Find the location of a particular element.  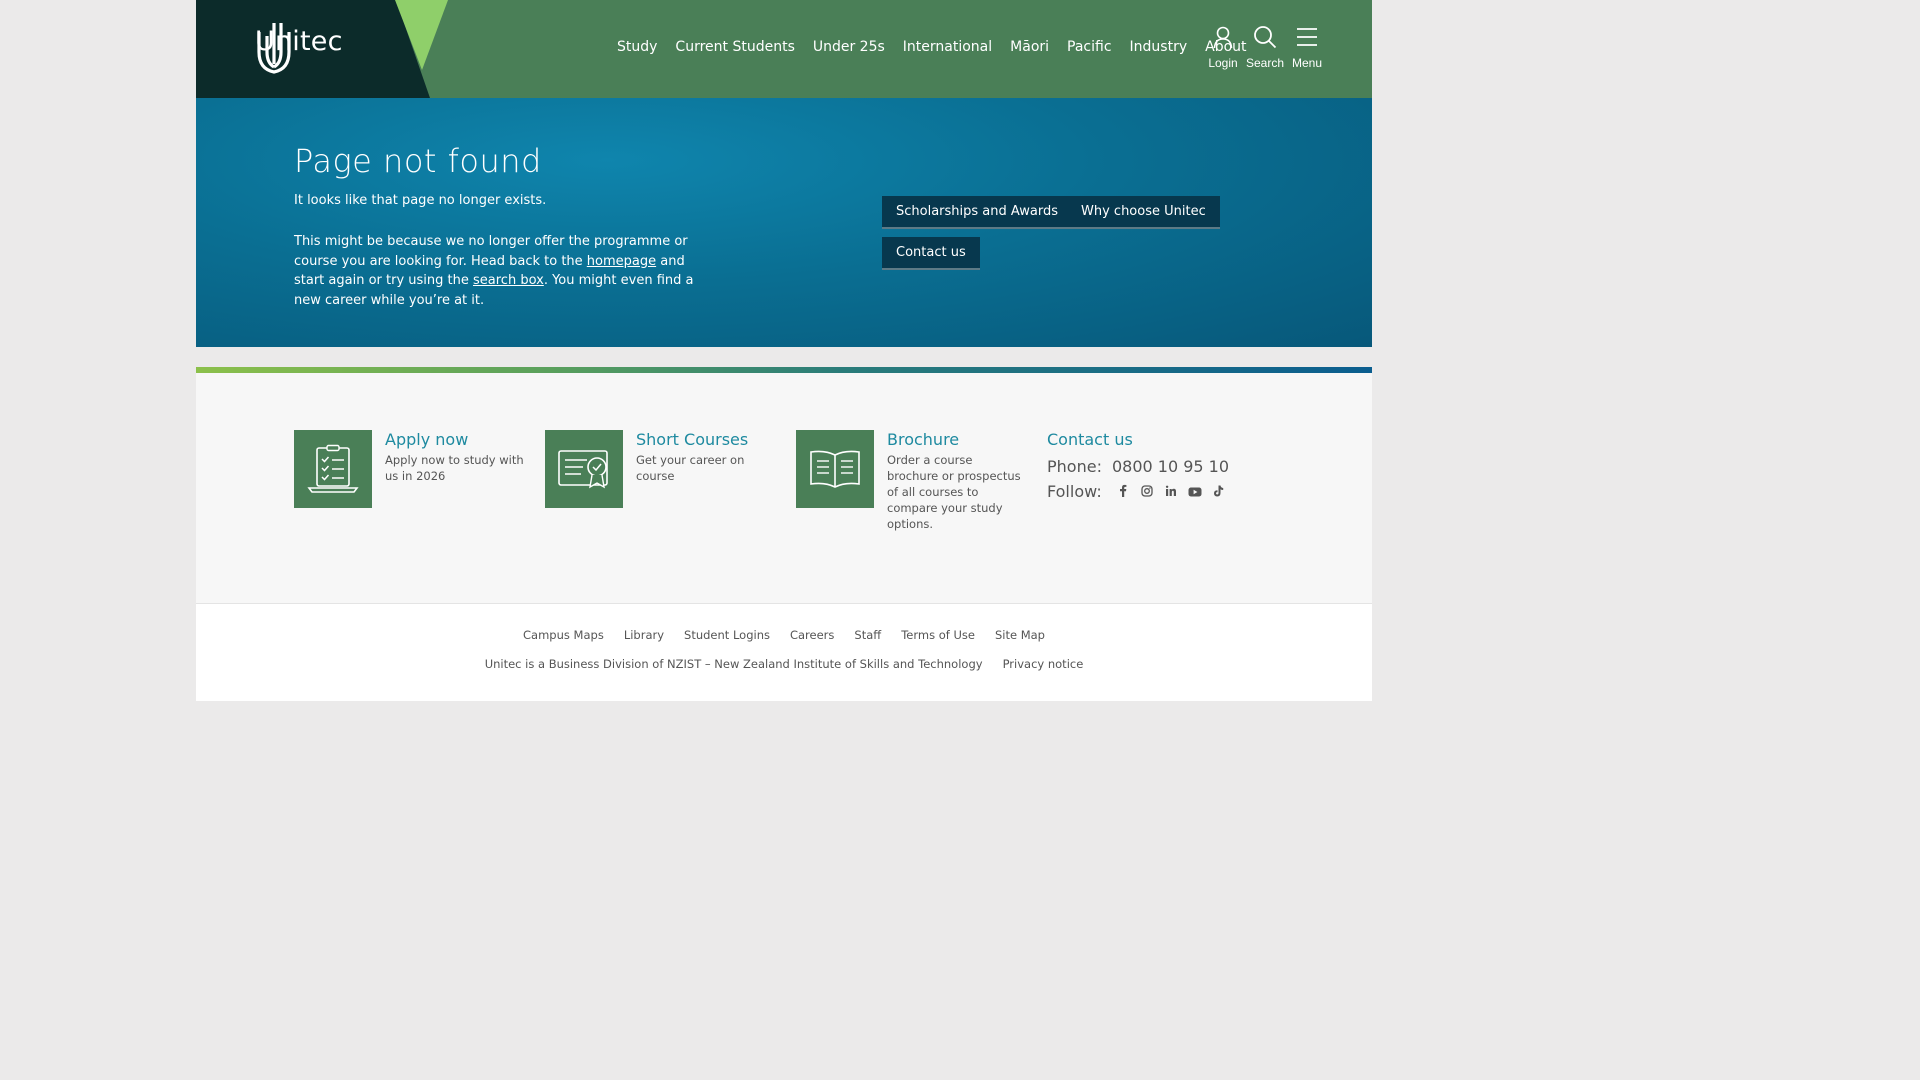

why-choose-unitec-button: Why choose Unitec is located at coordinates (1143, 212).